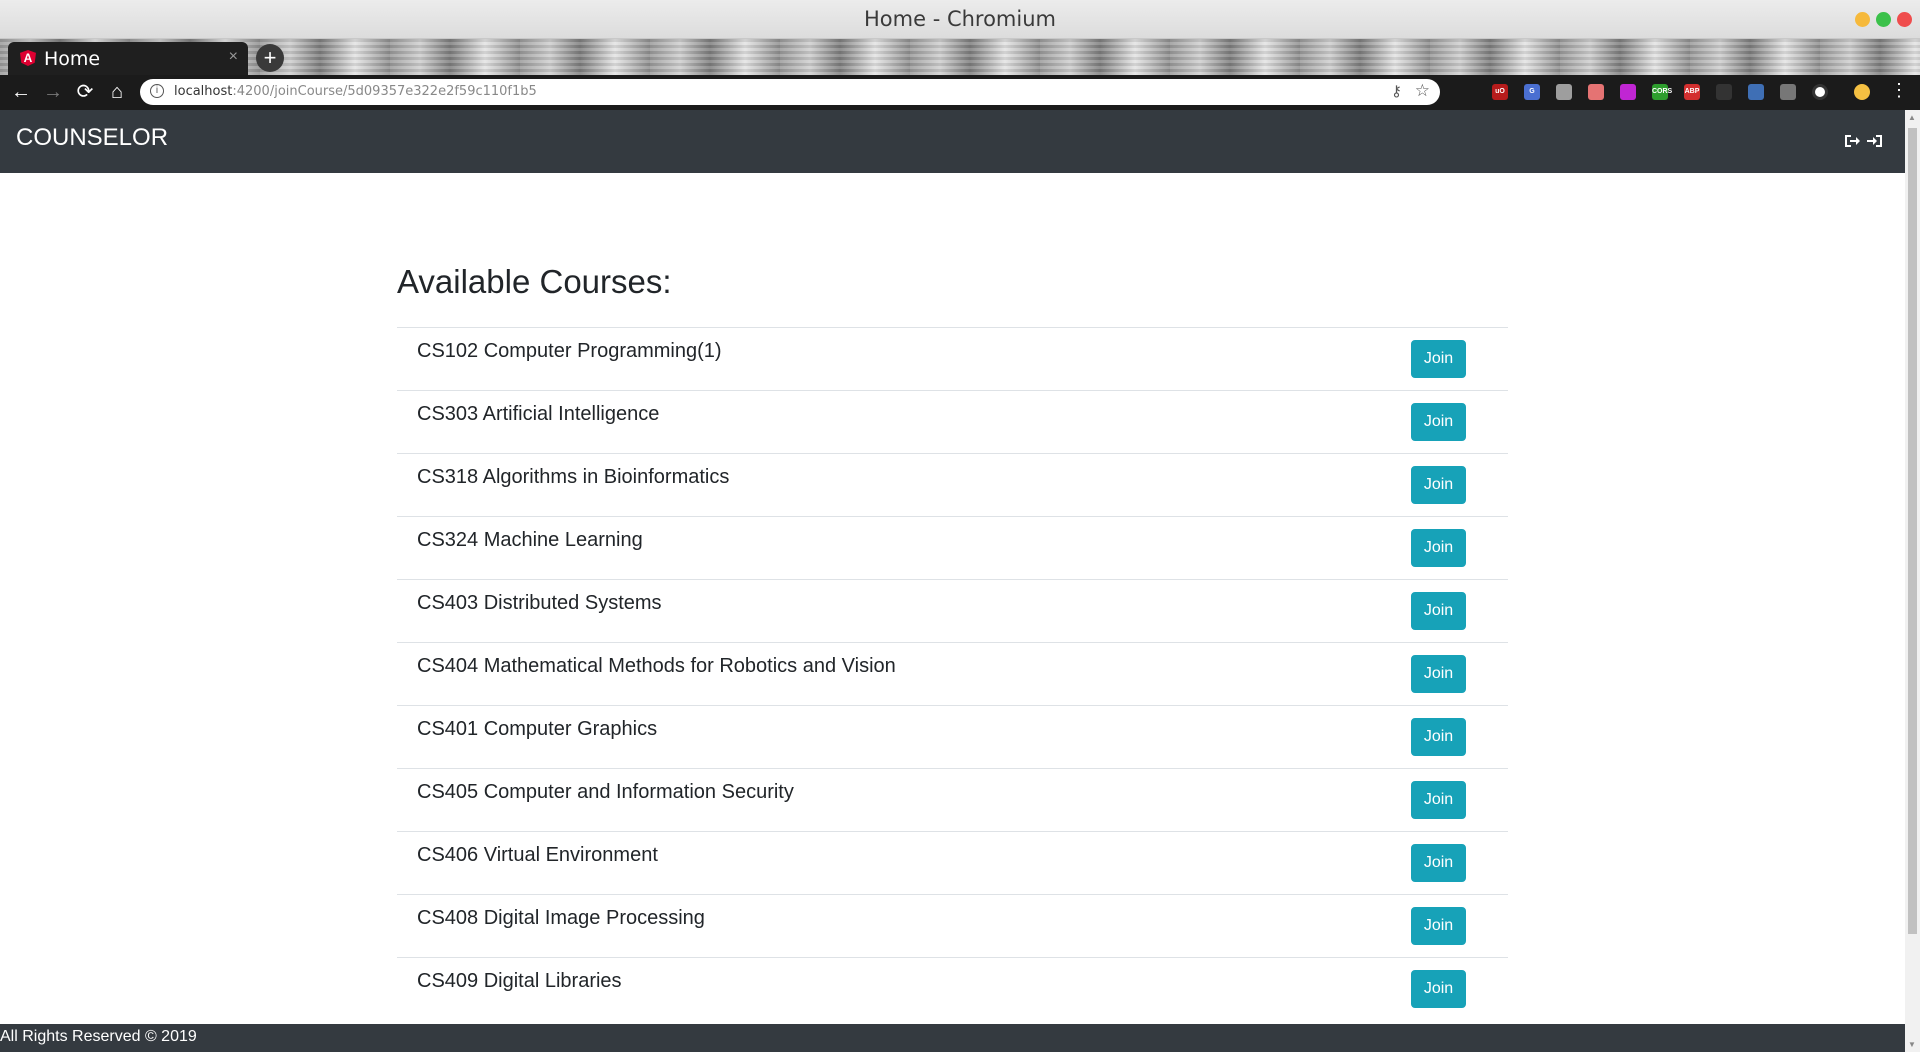 This screenshot has width=1920, height=1052. Describe the element at coordinates (1422, 91) in the screenshot. I see `bookmark-star-icon: ☆` at that location.